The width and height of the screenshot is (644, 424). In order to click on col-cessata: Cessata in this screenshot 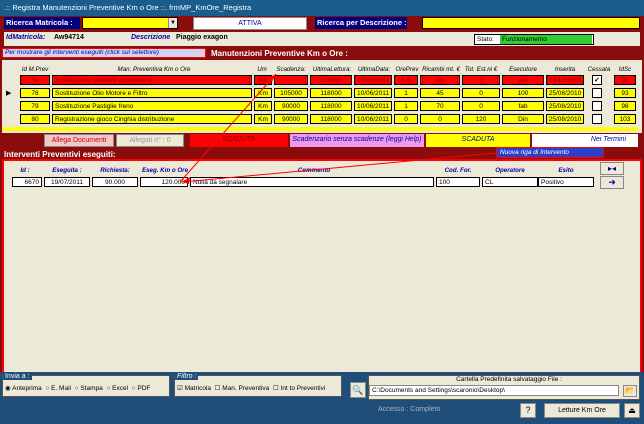, I will do `click(599, 69)`.